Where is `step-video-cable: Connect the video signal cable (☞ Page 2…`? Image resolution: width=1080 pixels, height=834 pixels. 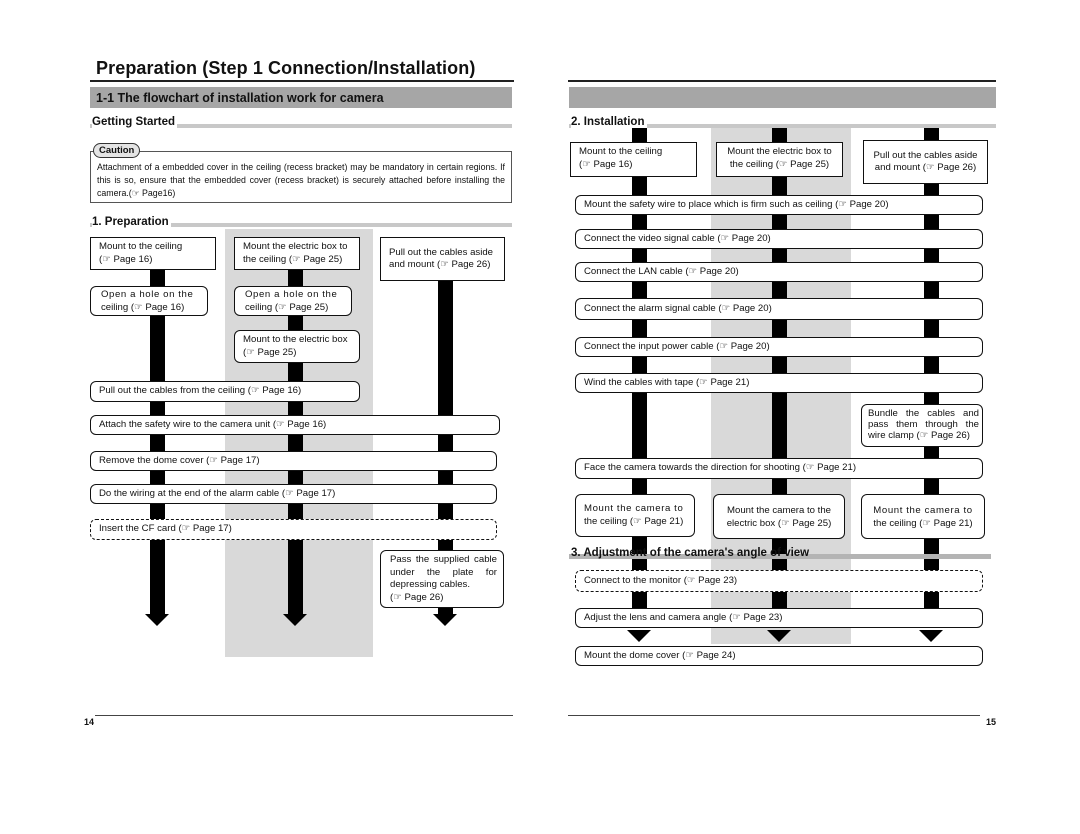
step-video-cable: Connect the video signal cable (☞ Page 2… is located at coordinates (779, 239).